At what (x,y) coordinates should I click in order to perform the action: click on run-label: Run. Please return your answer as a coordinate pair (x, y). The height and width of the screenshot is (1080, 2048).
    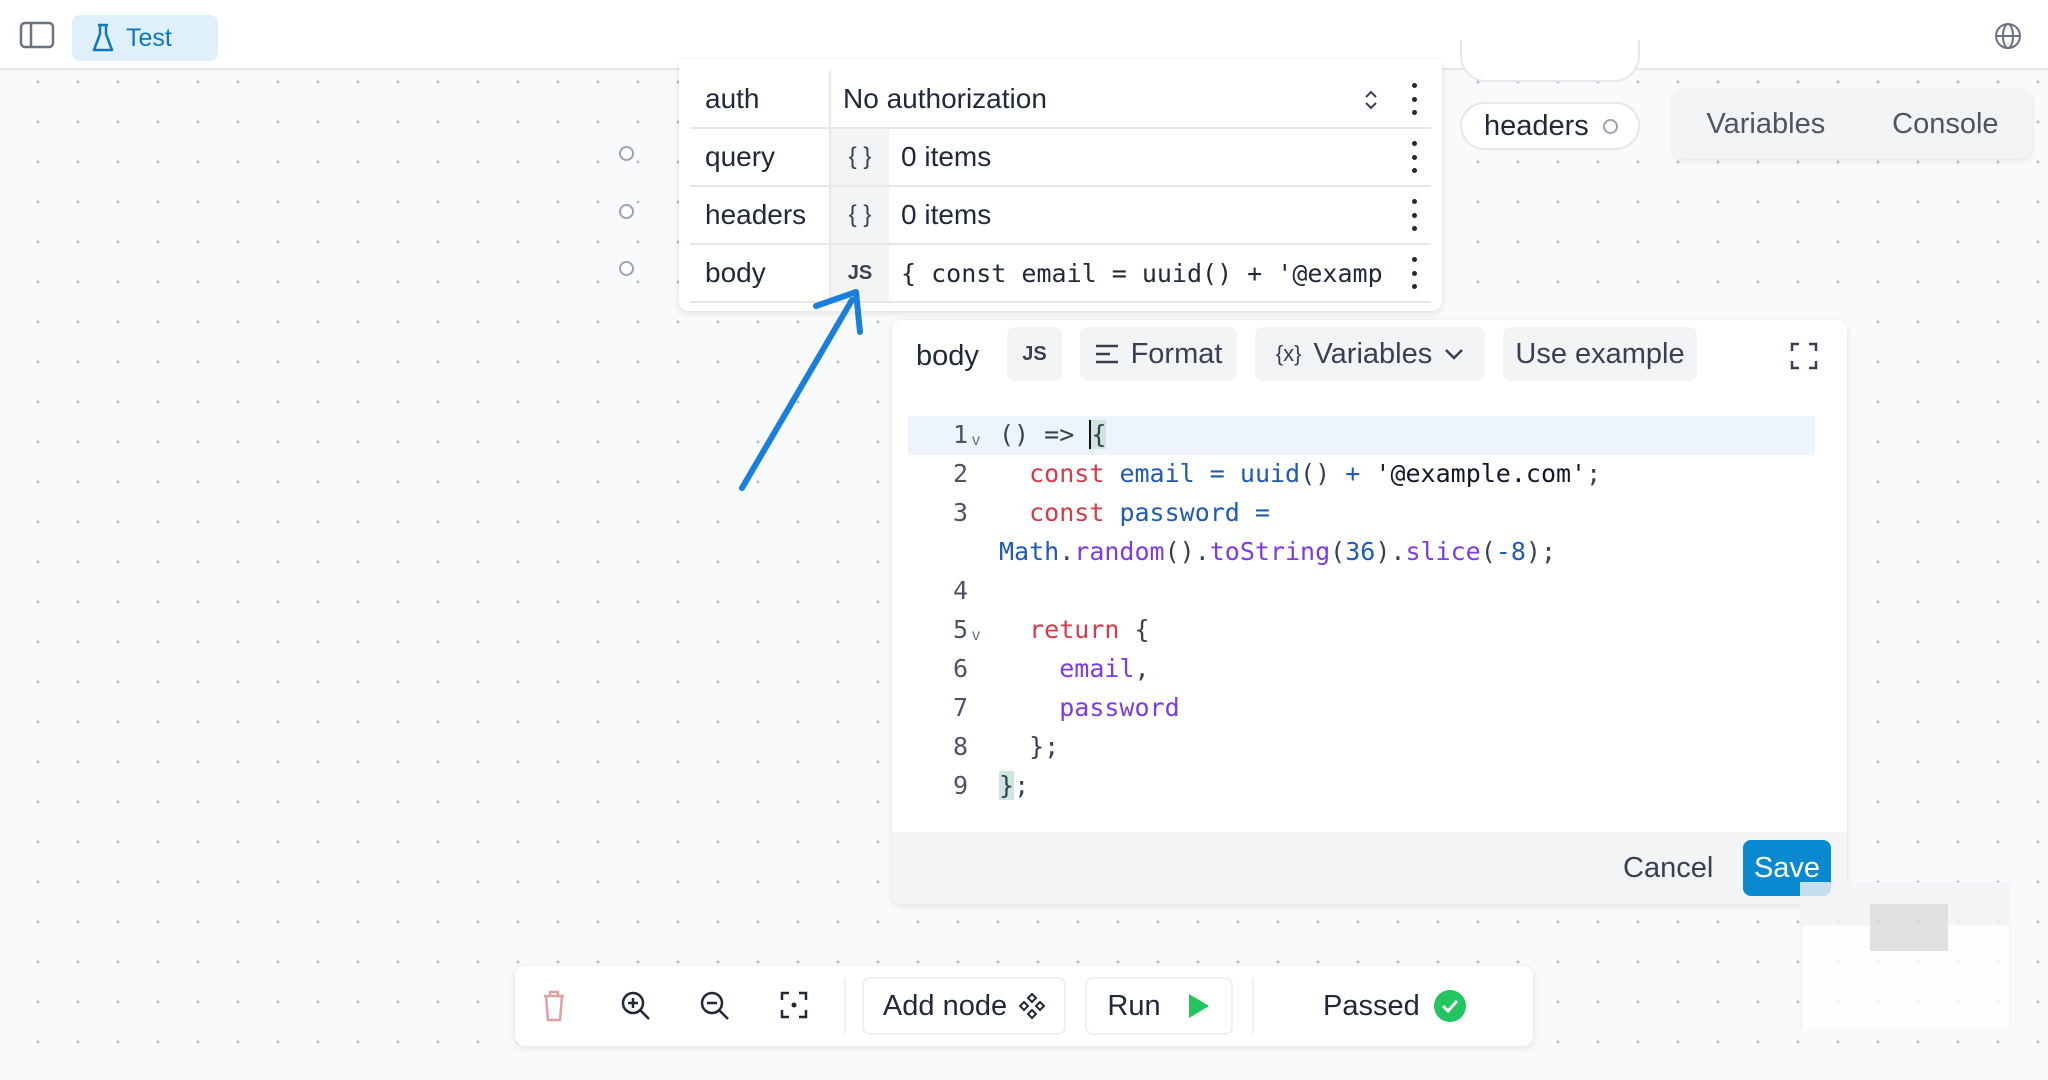
    Looking at the image, I should click on (1134, 1005).